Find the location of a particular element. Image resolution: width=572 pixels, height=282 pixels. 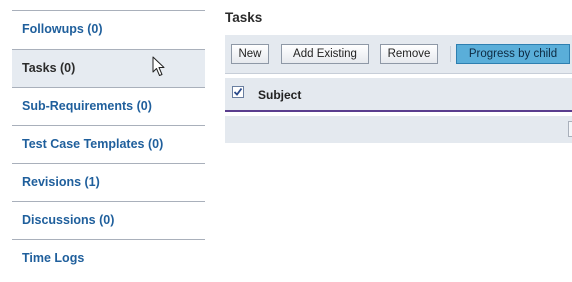

grid-footer is located at coordinates (398, 129).